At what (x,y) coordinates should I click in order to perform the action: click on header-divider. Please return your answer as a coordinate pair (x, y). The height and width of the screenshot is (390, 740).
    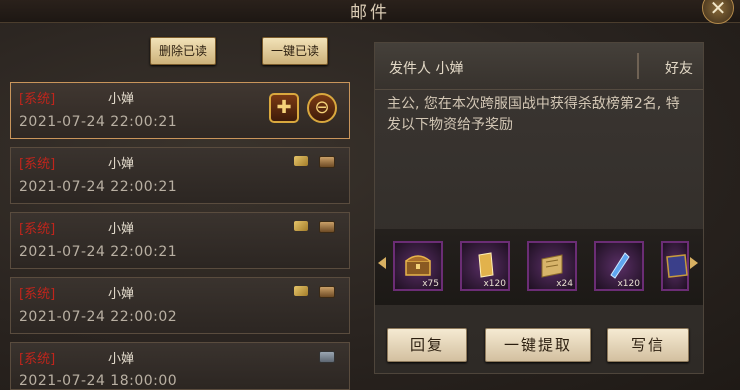
    Looking at the image, I should click on (638, 66).